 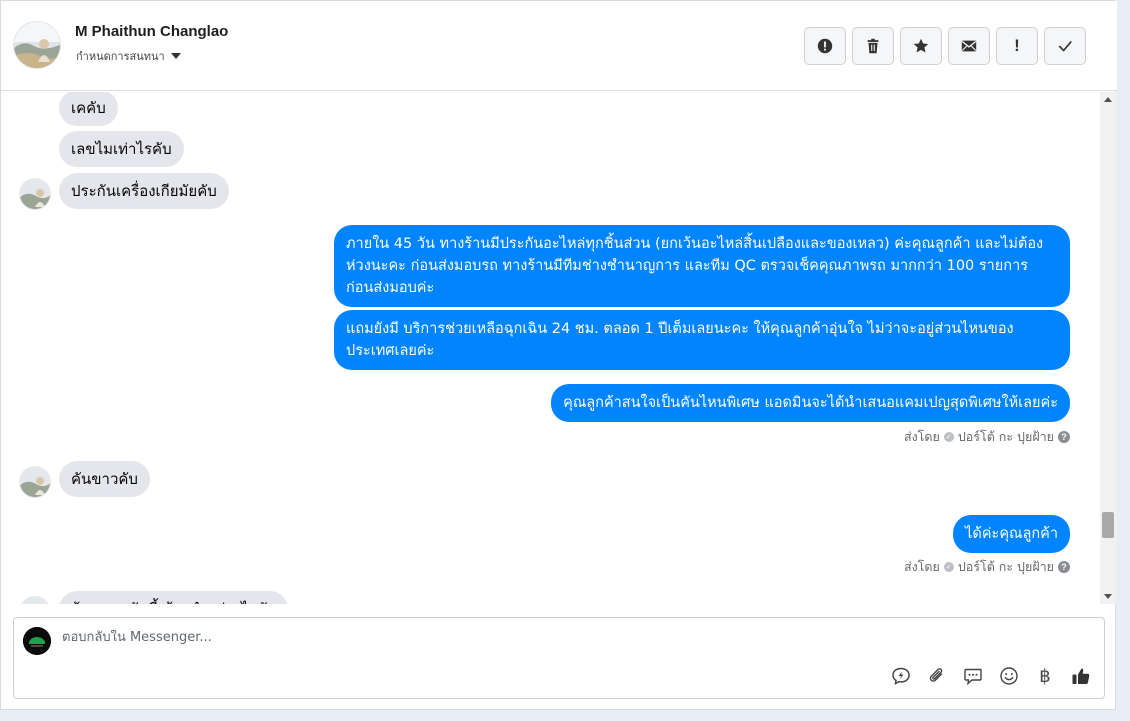 What do you see at coordinates (37, 641) in the screenshot?
I see `page-avatar` at bounding box center [37, 641].